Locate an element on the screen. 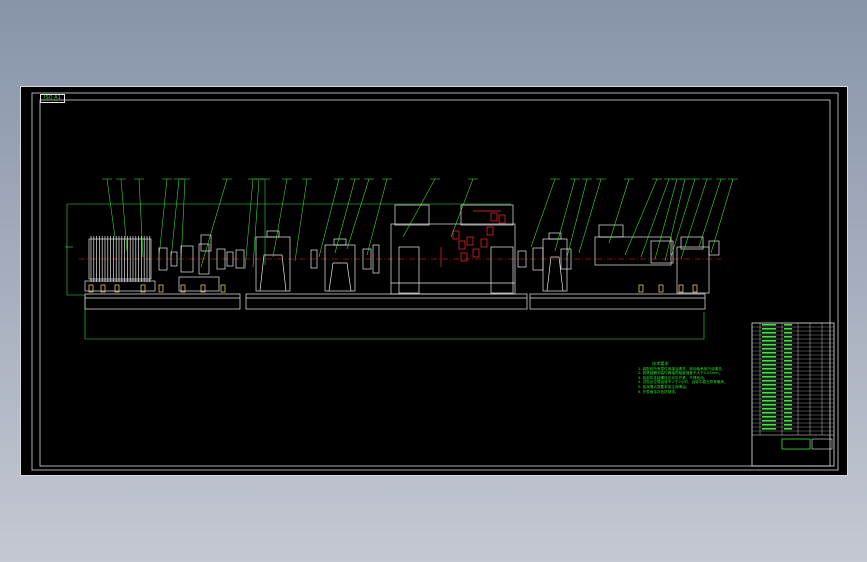  load-flange is located at coordinates (662, 252).